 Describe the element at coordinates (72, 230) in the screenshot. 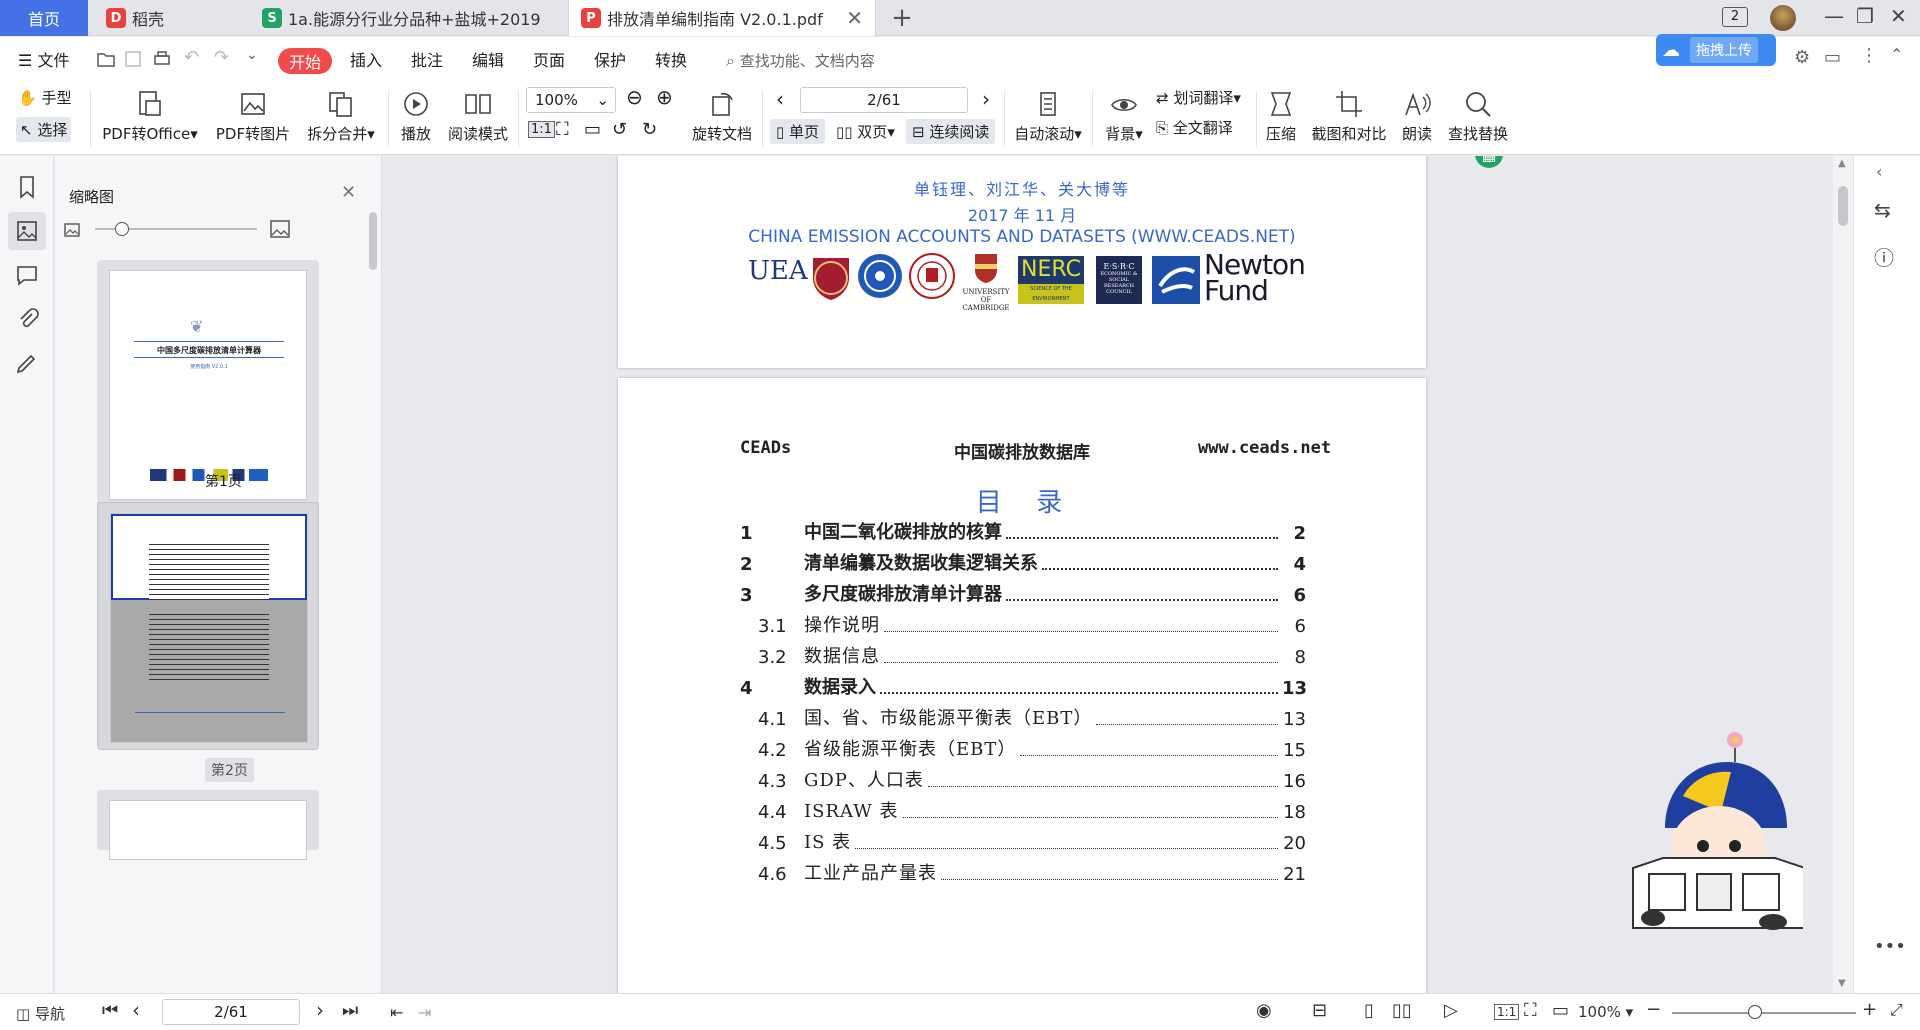

I see `small-thumbnail-icon` at that location.